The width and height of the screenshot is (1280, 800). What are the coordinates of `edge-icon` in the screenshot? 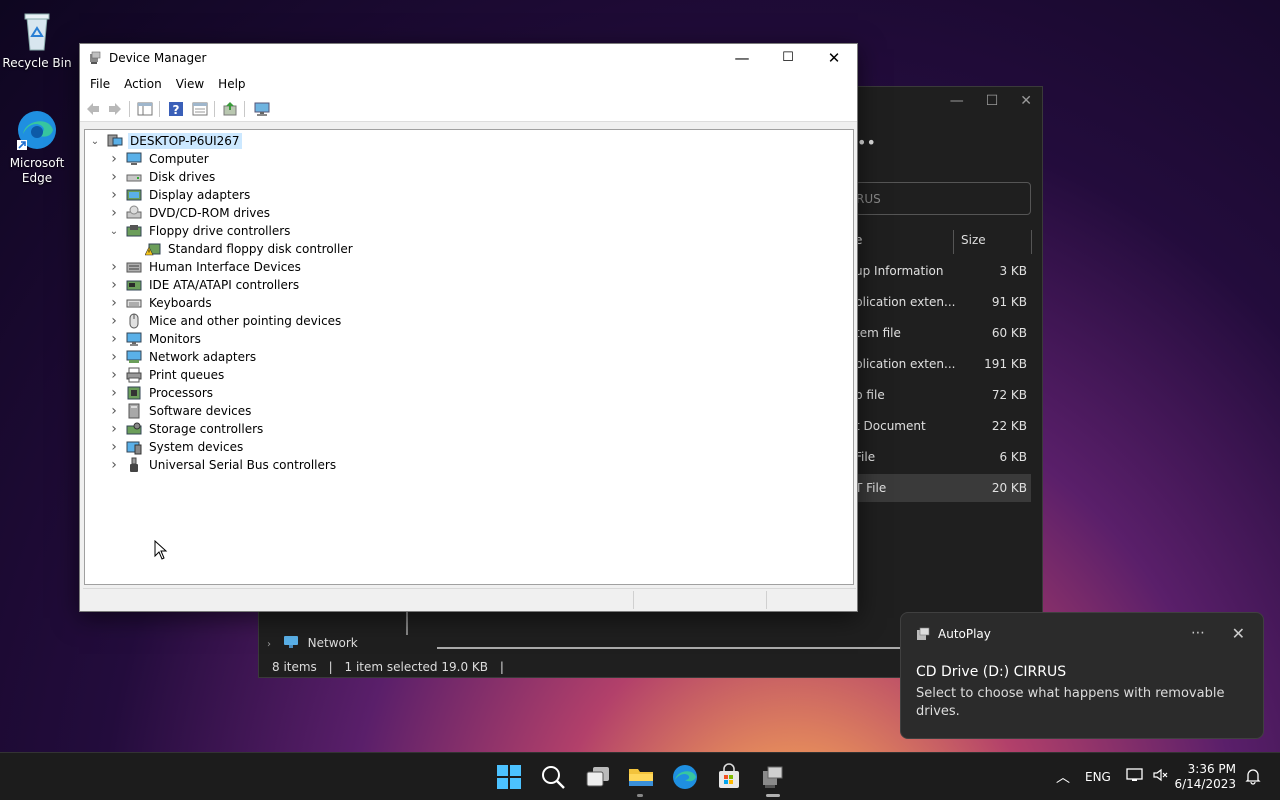 It's located at (685, 777).